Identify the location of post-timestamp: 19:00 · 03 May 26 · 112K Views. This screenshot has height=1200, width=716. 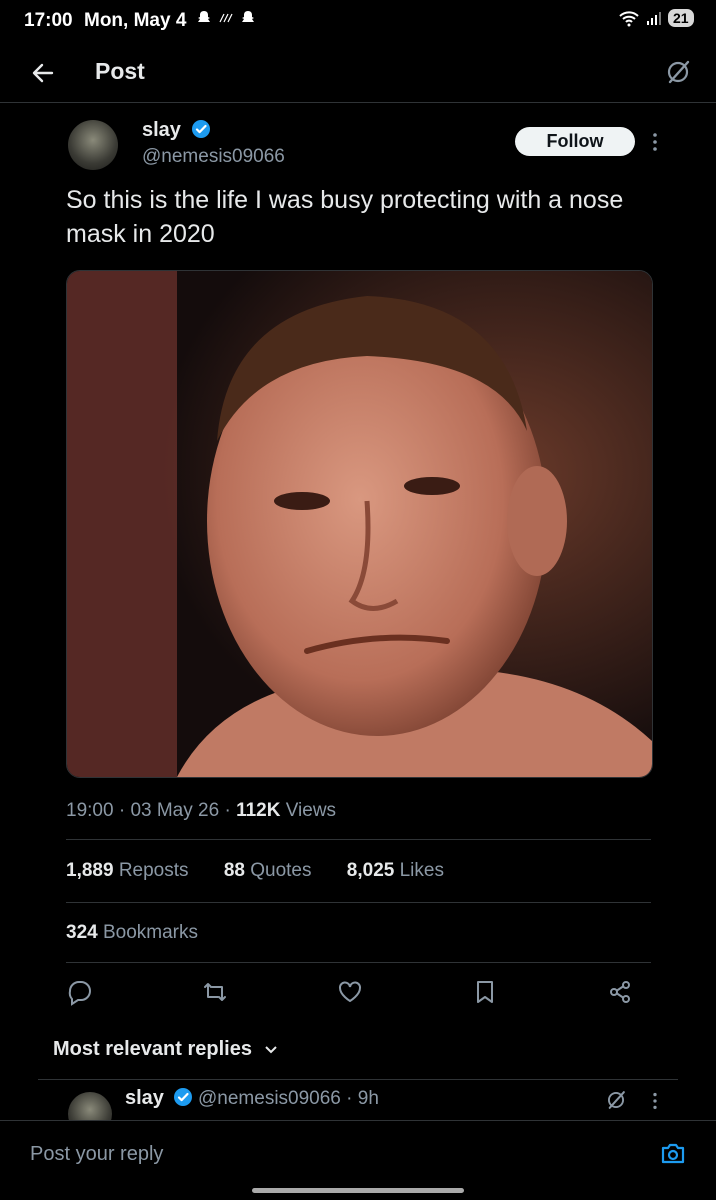
(201, 811).